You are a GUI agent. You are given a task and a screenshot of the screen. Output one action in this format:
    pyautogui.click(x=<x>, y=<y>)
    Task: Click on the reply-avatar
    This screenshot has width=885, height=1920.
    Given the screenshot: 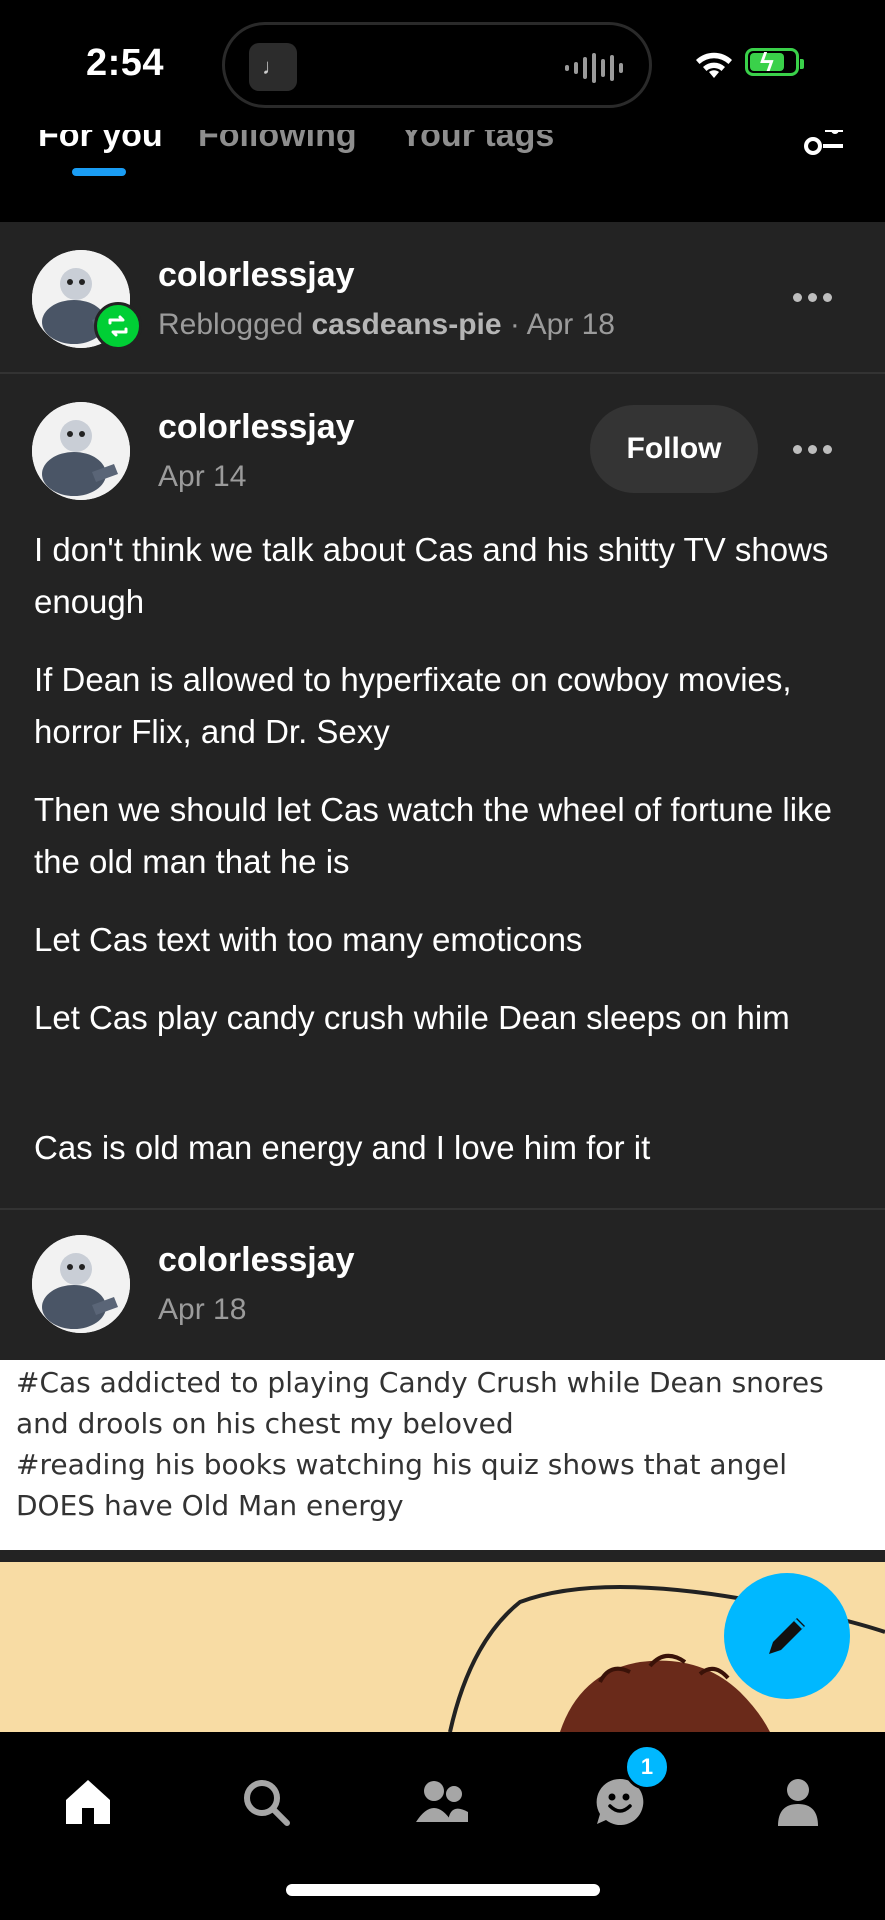 What is the action you would take?
    pyautogui.click(x=81, y=1284)
    